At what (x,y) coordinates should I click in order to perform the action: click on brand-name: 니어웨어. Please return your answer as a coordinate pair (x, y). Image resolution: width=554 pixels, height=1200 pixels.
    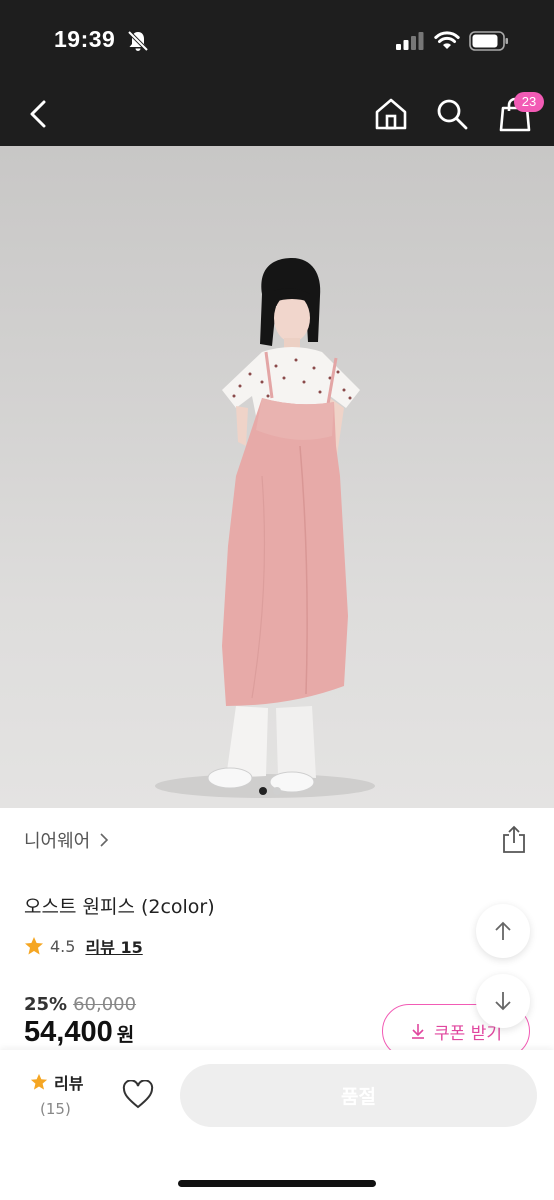
    Looking at the image, I should click on (57, 841).